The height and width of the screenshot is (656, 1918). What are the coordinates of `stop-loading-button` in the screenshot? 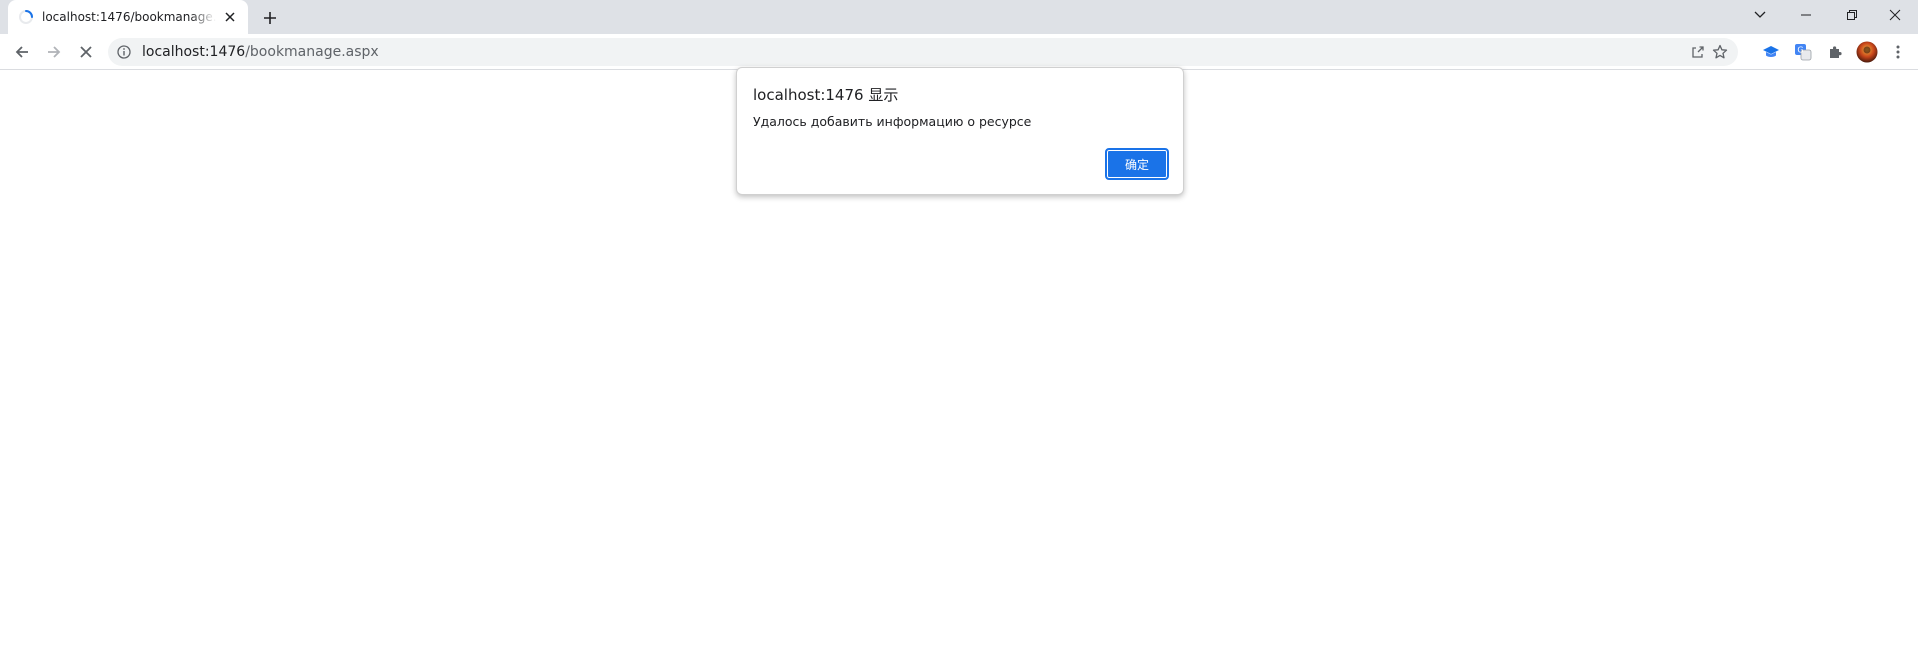 It's located at (86, 52).